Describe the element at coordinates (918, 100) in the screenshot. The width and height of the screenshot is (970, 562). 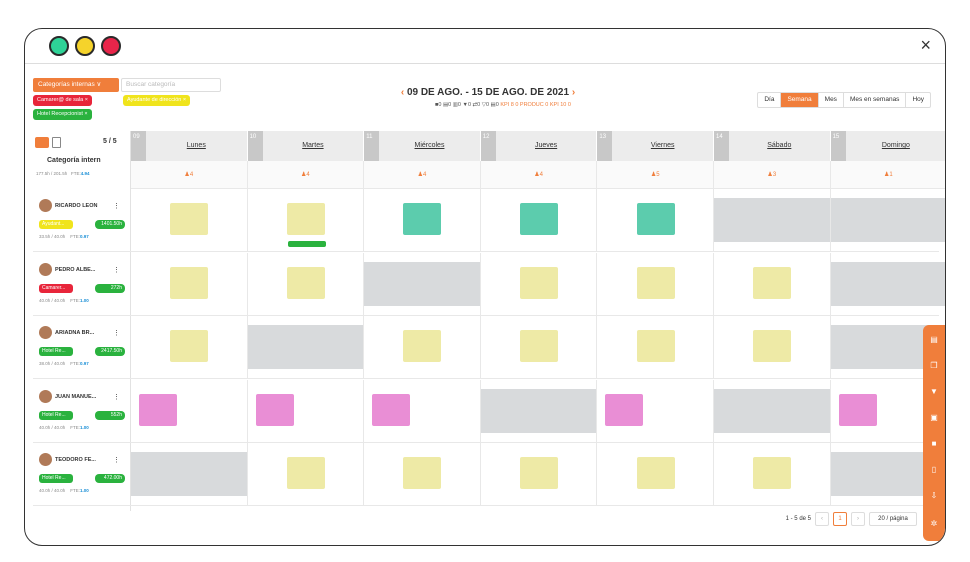
I see `tab-hoy: Hoy` at that location.